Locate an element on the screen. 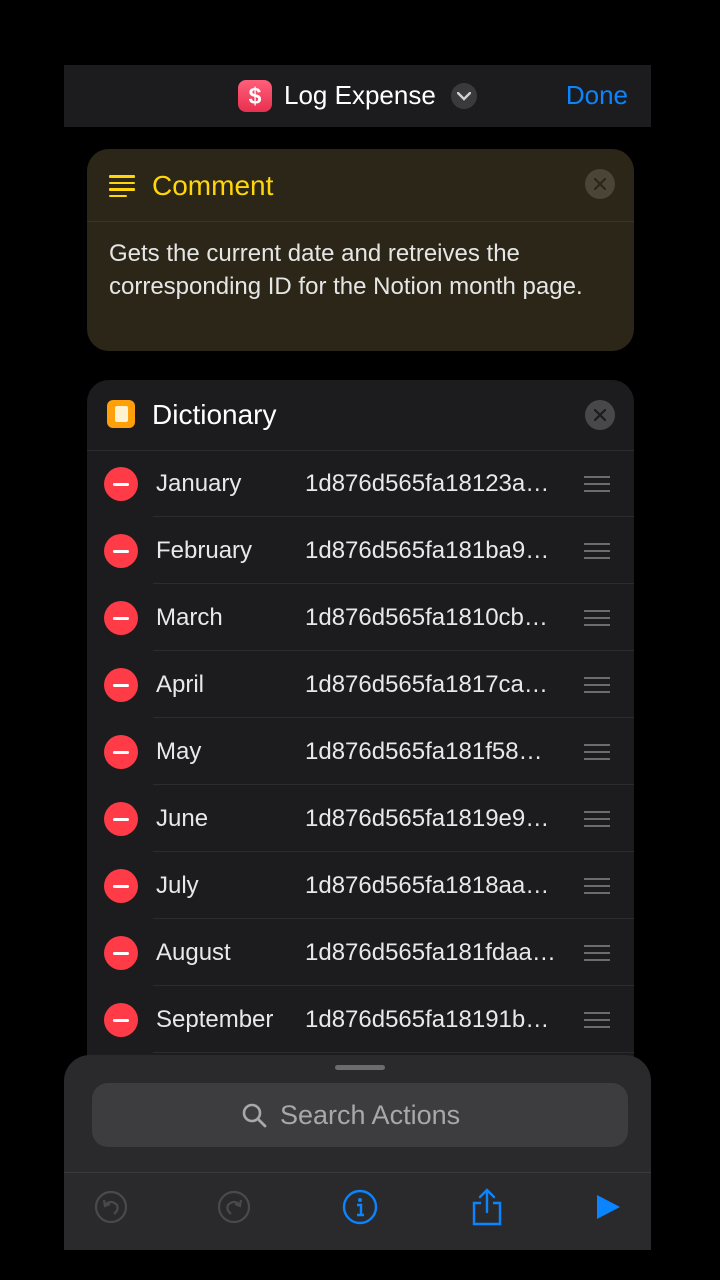  sheet-grabber is located at coordinates (360, 1067).